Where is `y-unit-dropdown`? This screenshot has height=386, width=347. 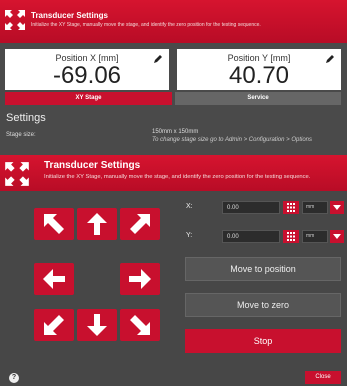
y-unit-dropdown is located at coordinates (337, 236).